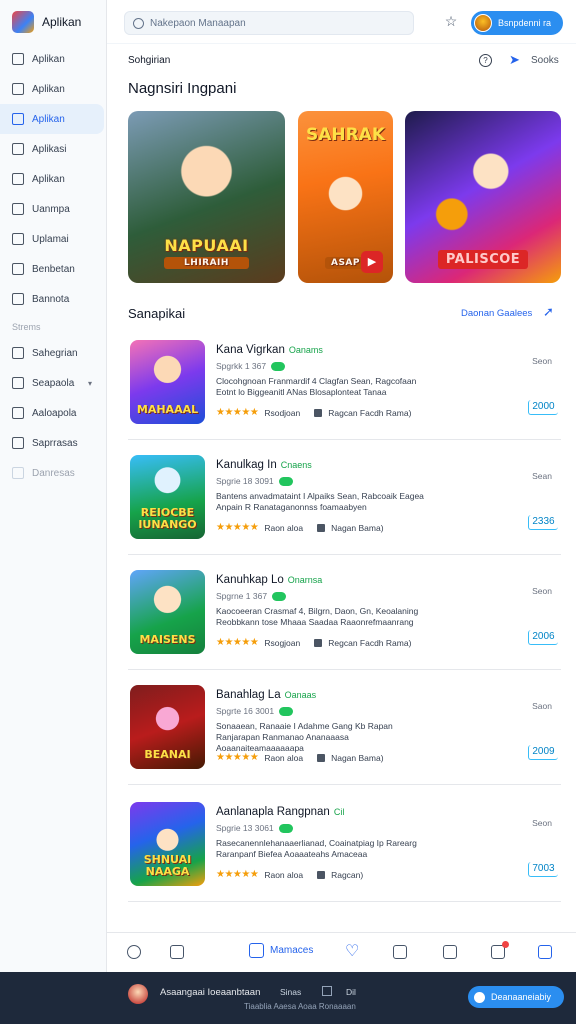 The image size is (576, 1024). I want to click on footer-name: Asaangaai Ioeaanbtaan, so click(210, 992).